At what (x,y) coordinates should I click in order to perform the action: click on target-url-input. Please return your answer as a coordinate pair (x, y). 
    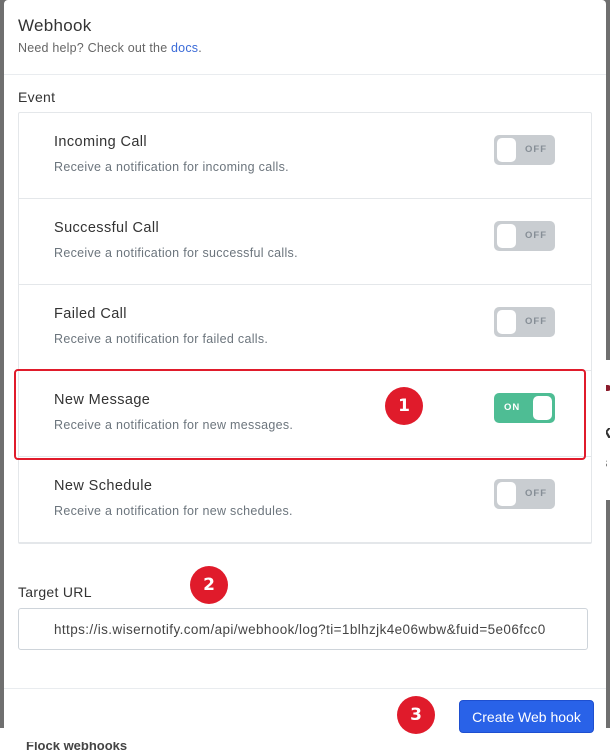
    Looking at the image, I should click on (303, 629).